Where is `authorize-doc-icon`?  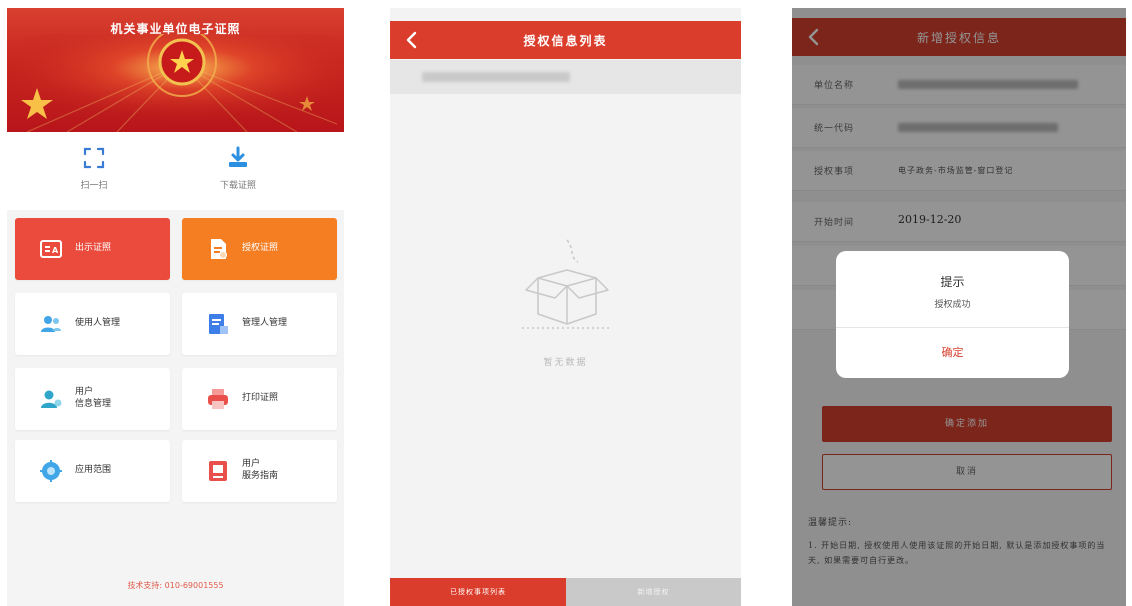
authorize-doc-icon is located at coordinates (219, 249).